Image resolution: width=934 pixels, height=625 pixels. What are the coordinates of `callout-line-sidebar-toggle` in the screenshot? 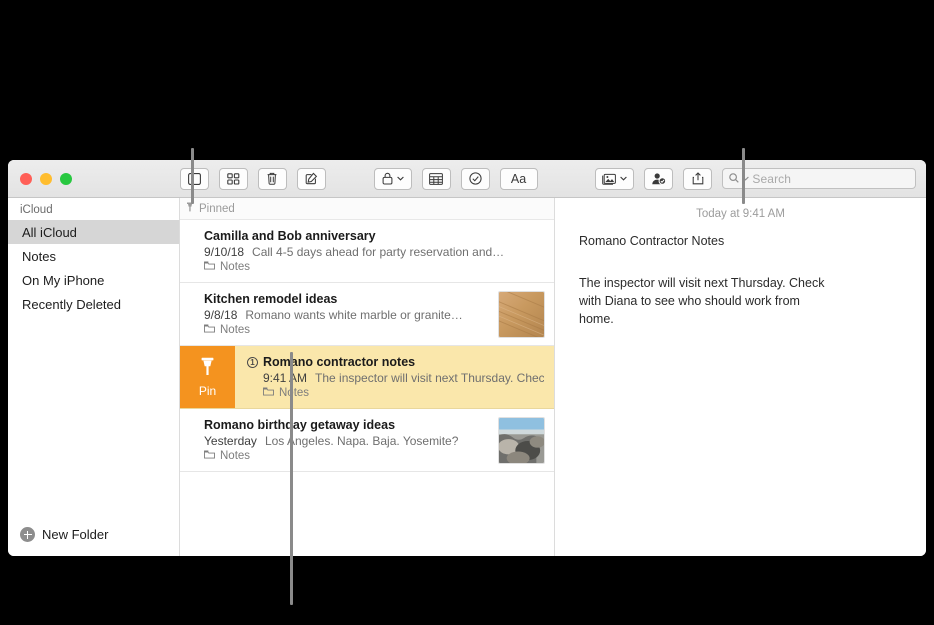 It's located at (192, 176).